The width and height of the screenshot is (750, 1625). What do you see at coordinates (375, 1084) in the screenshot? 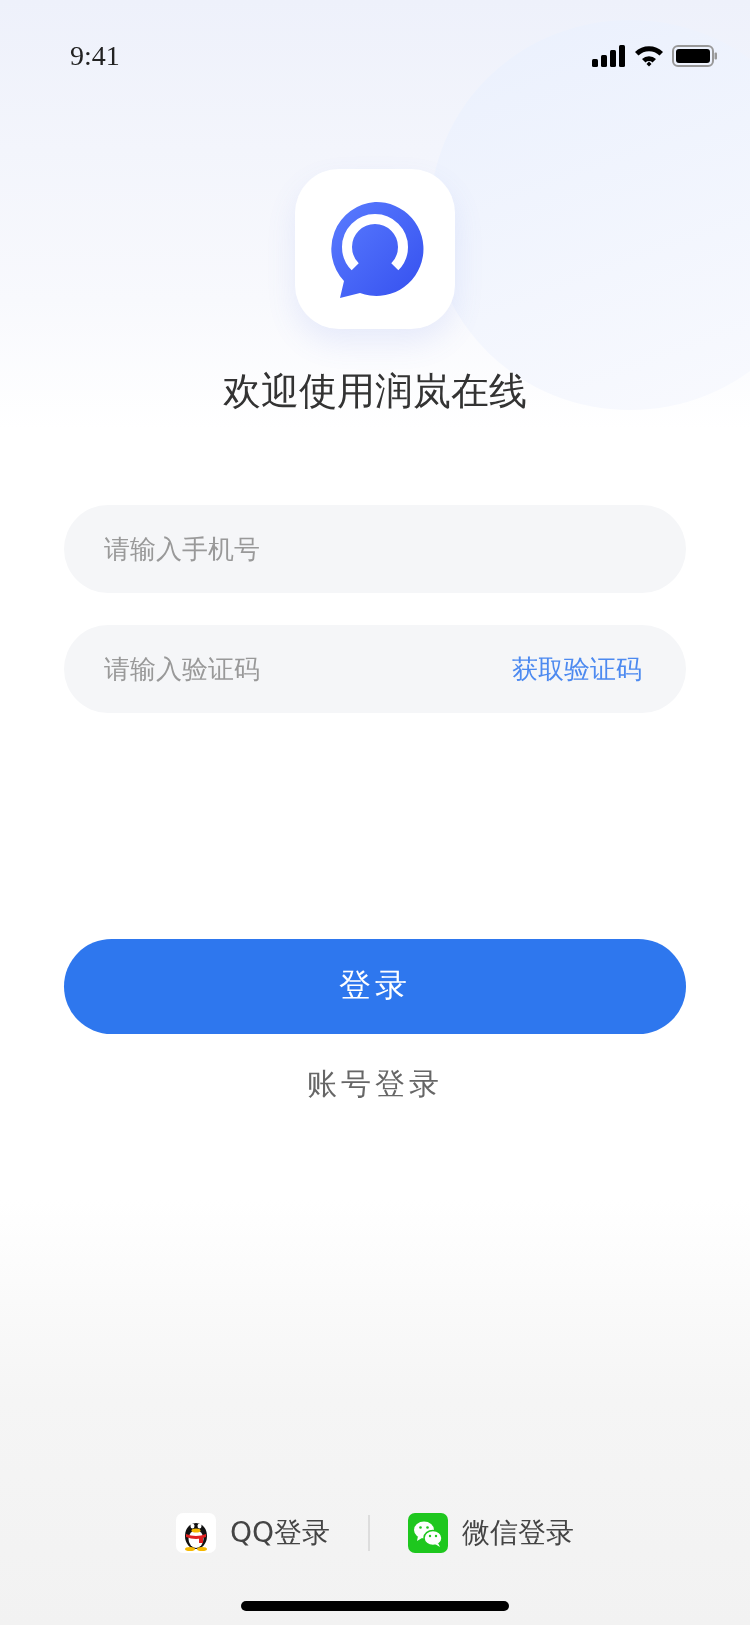
I see `account-login-link: 账号登录` at bounding box center [375, 1084].